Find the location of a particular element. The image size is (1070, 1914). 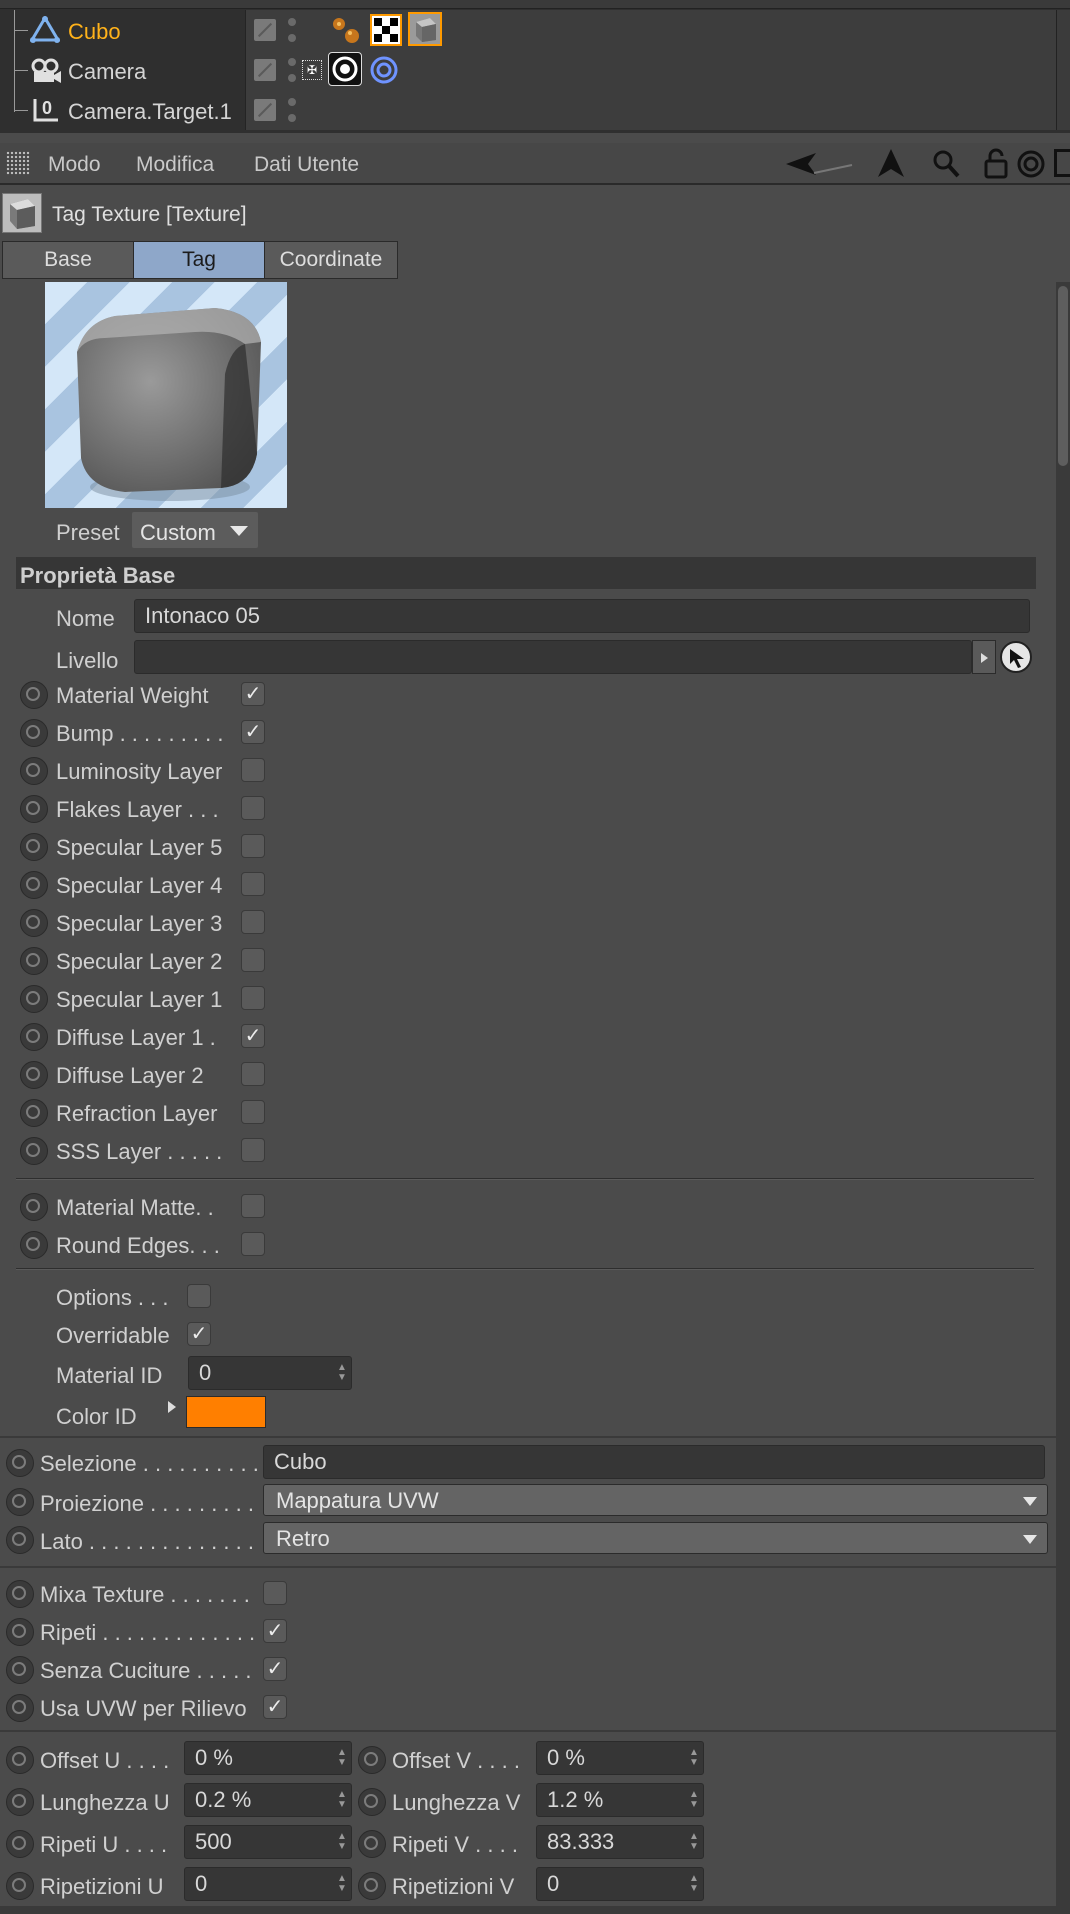

selezione-animate-radio is located at coordinates (20, 1463).